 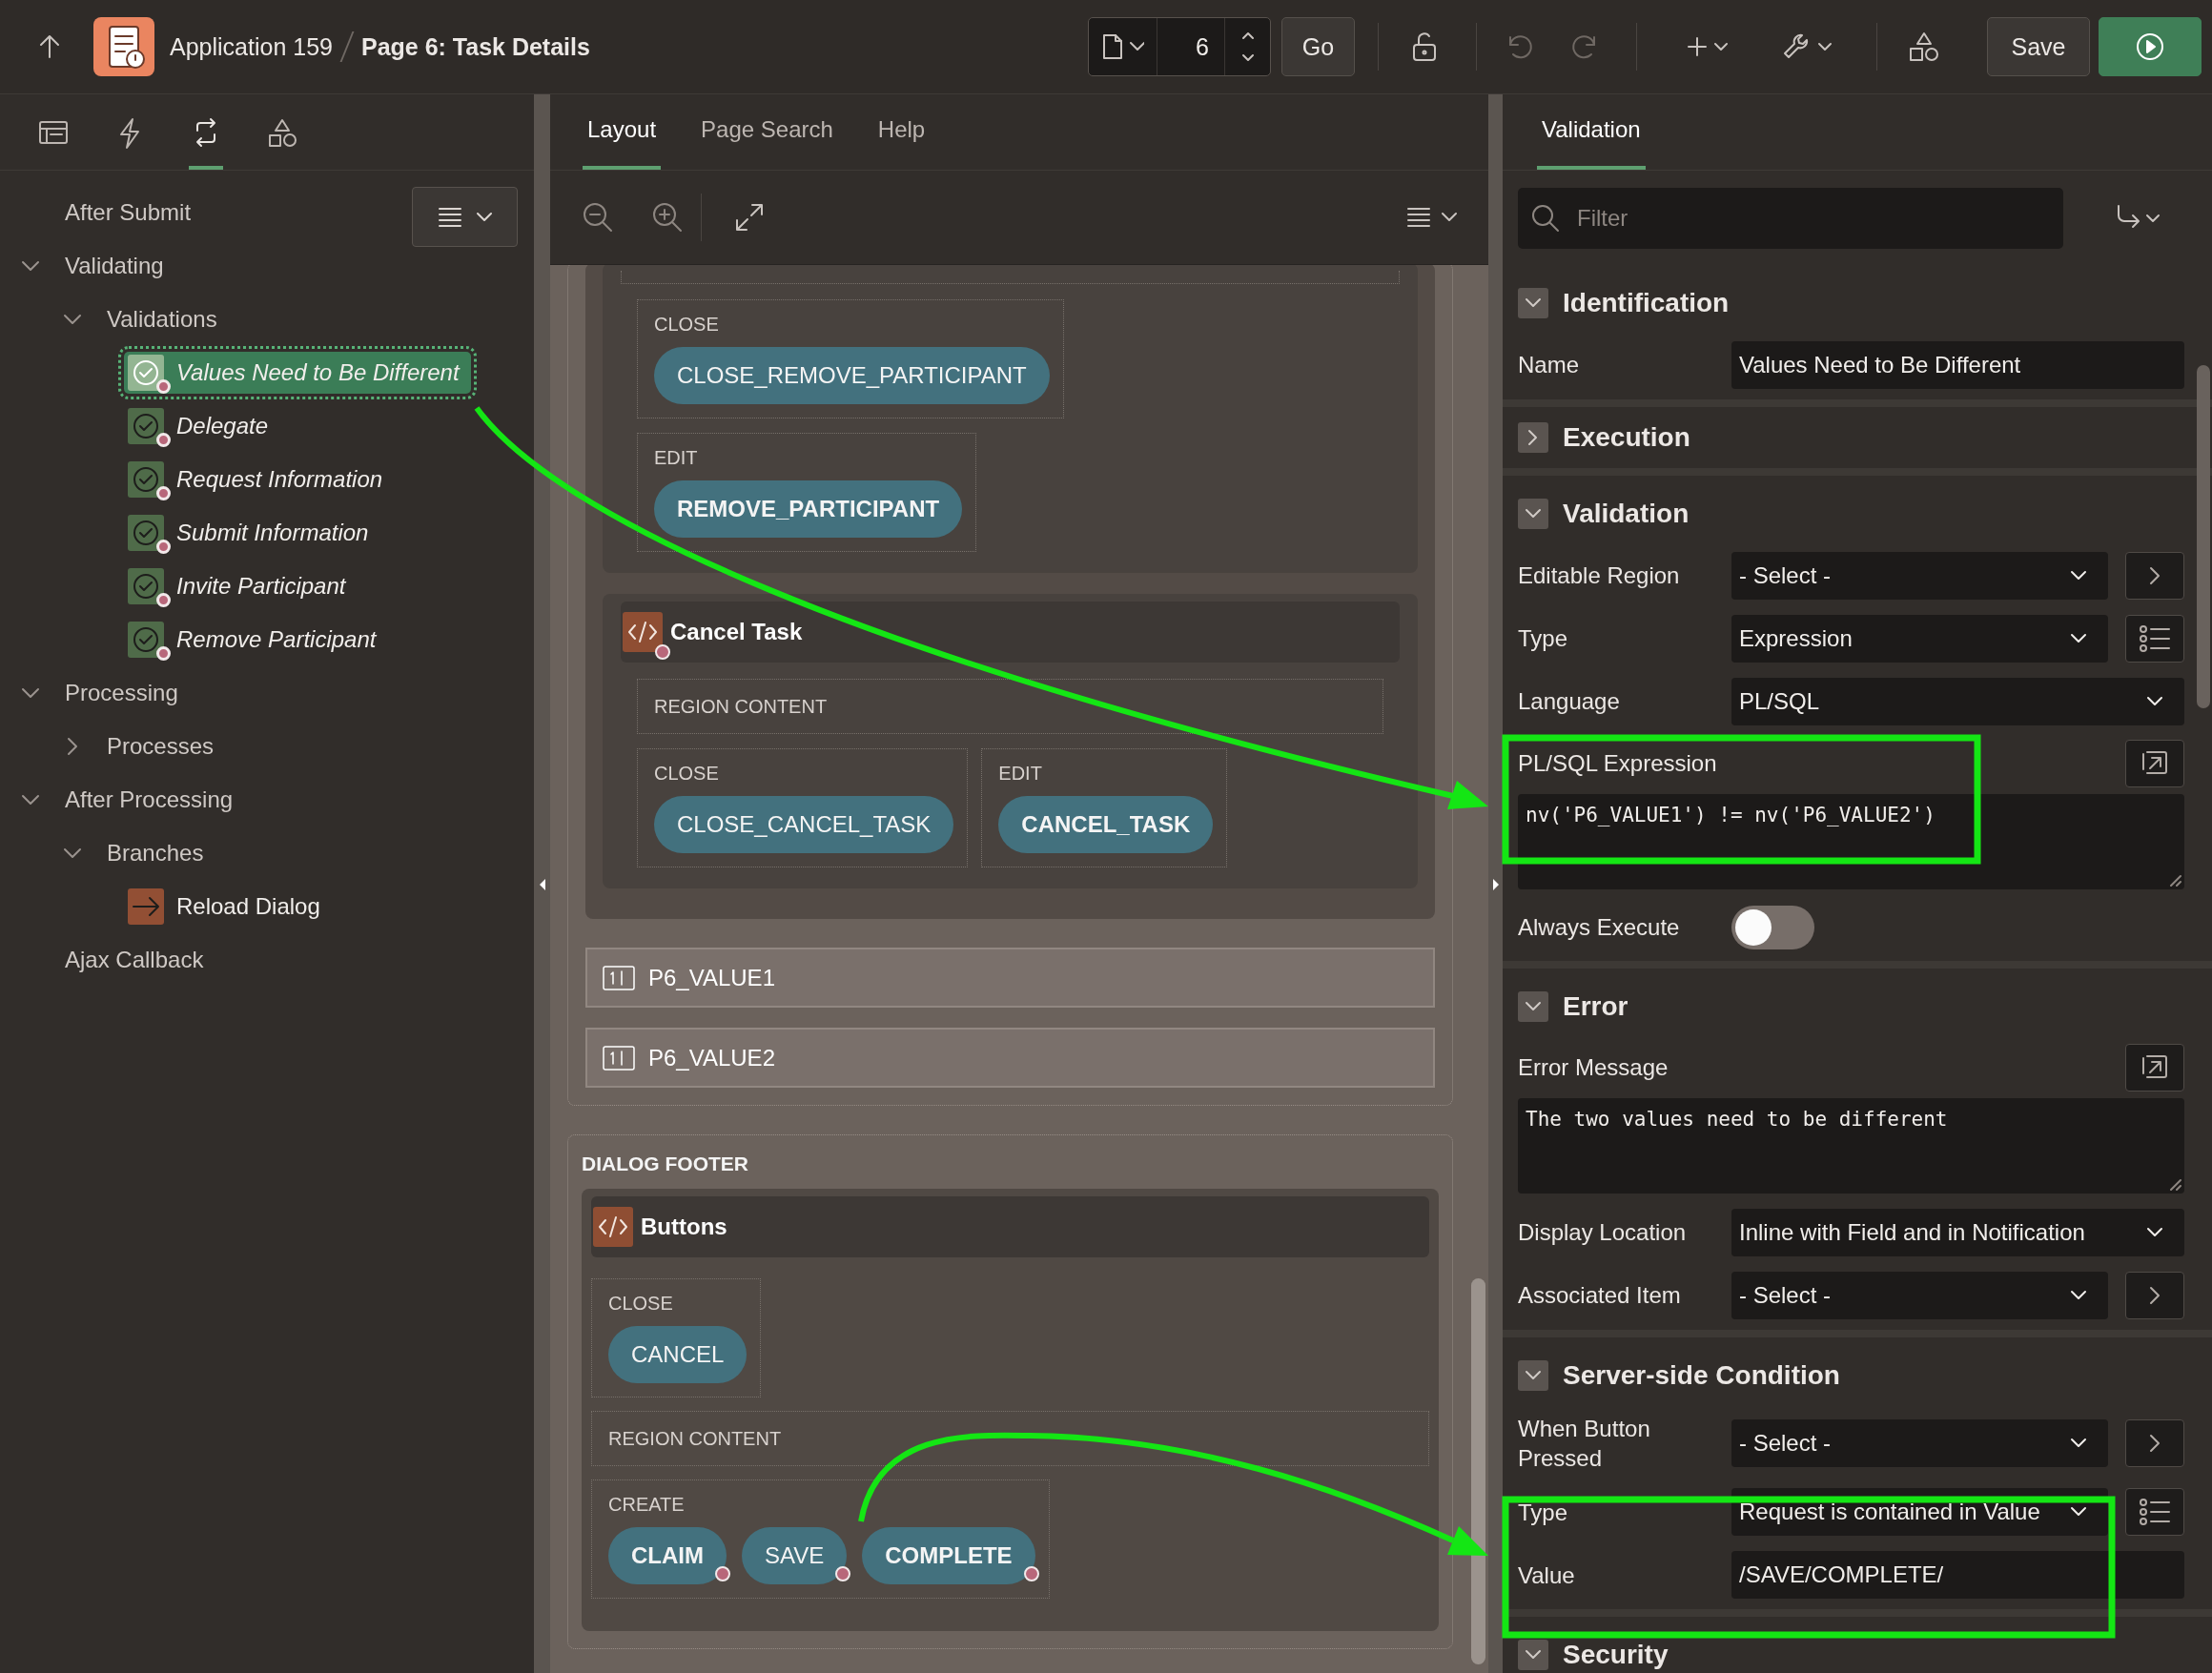 I want to click on shapes-icon, so click(x=1924, y=46).